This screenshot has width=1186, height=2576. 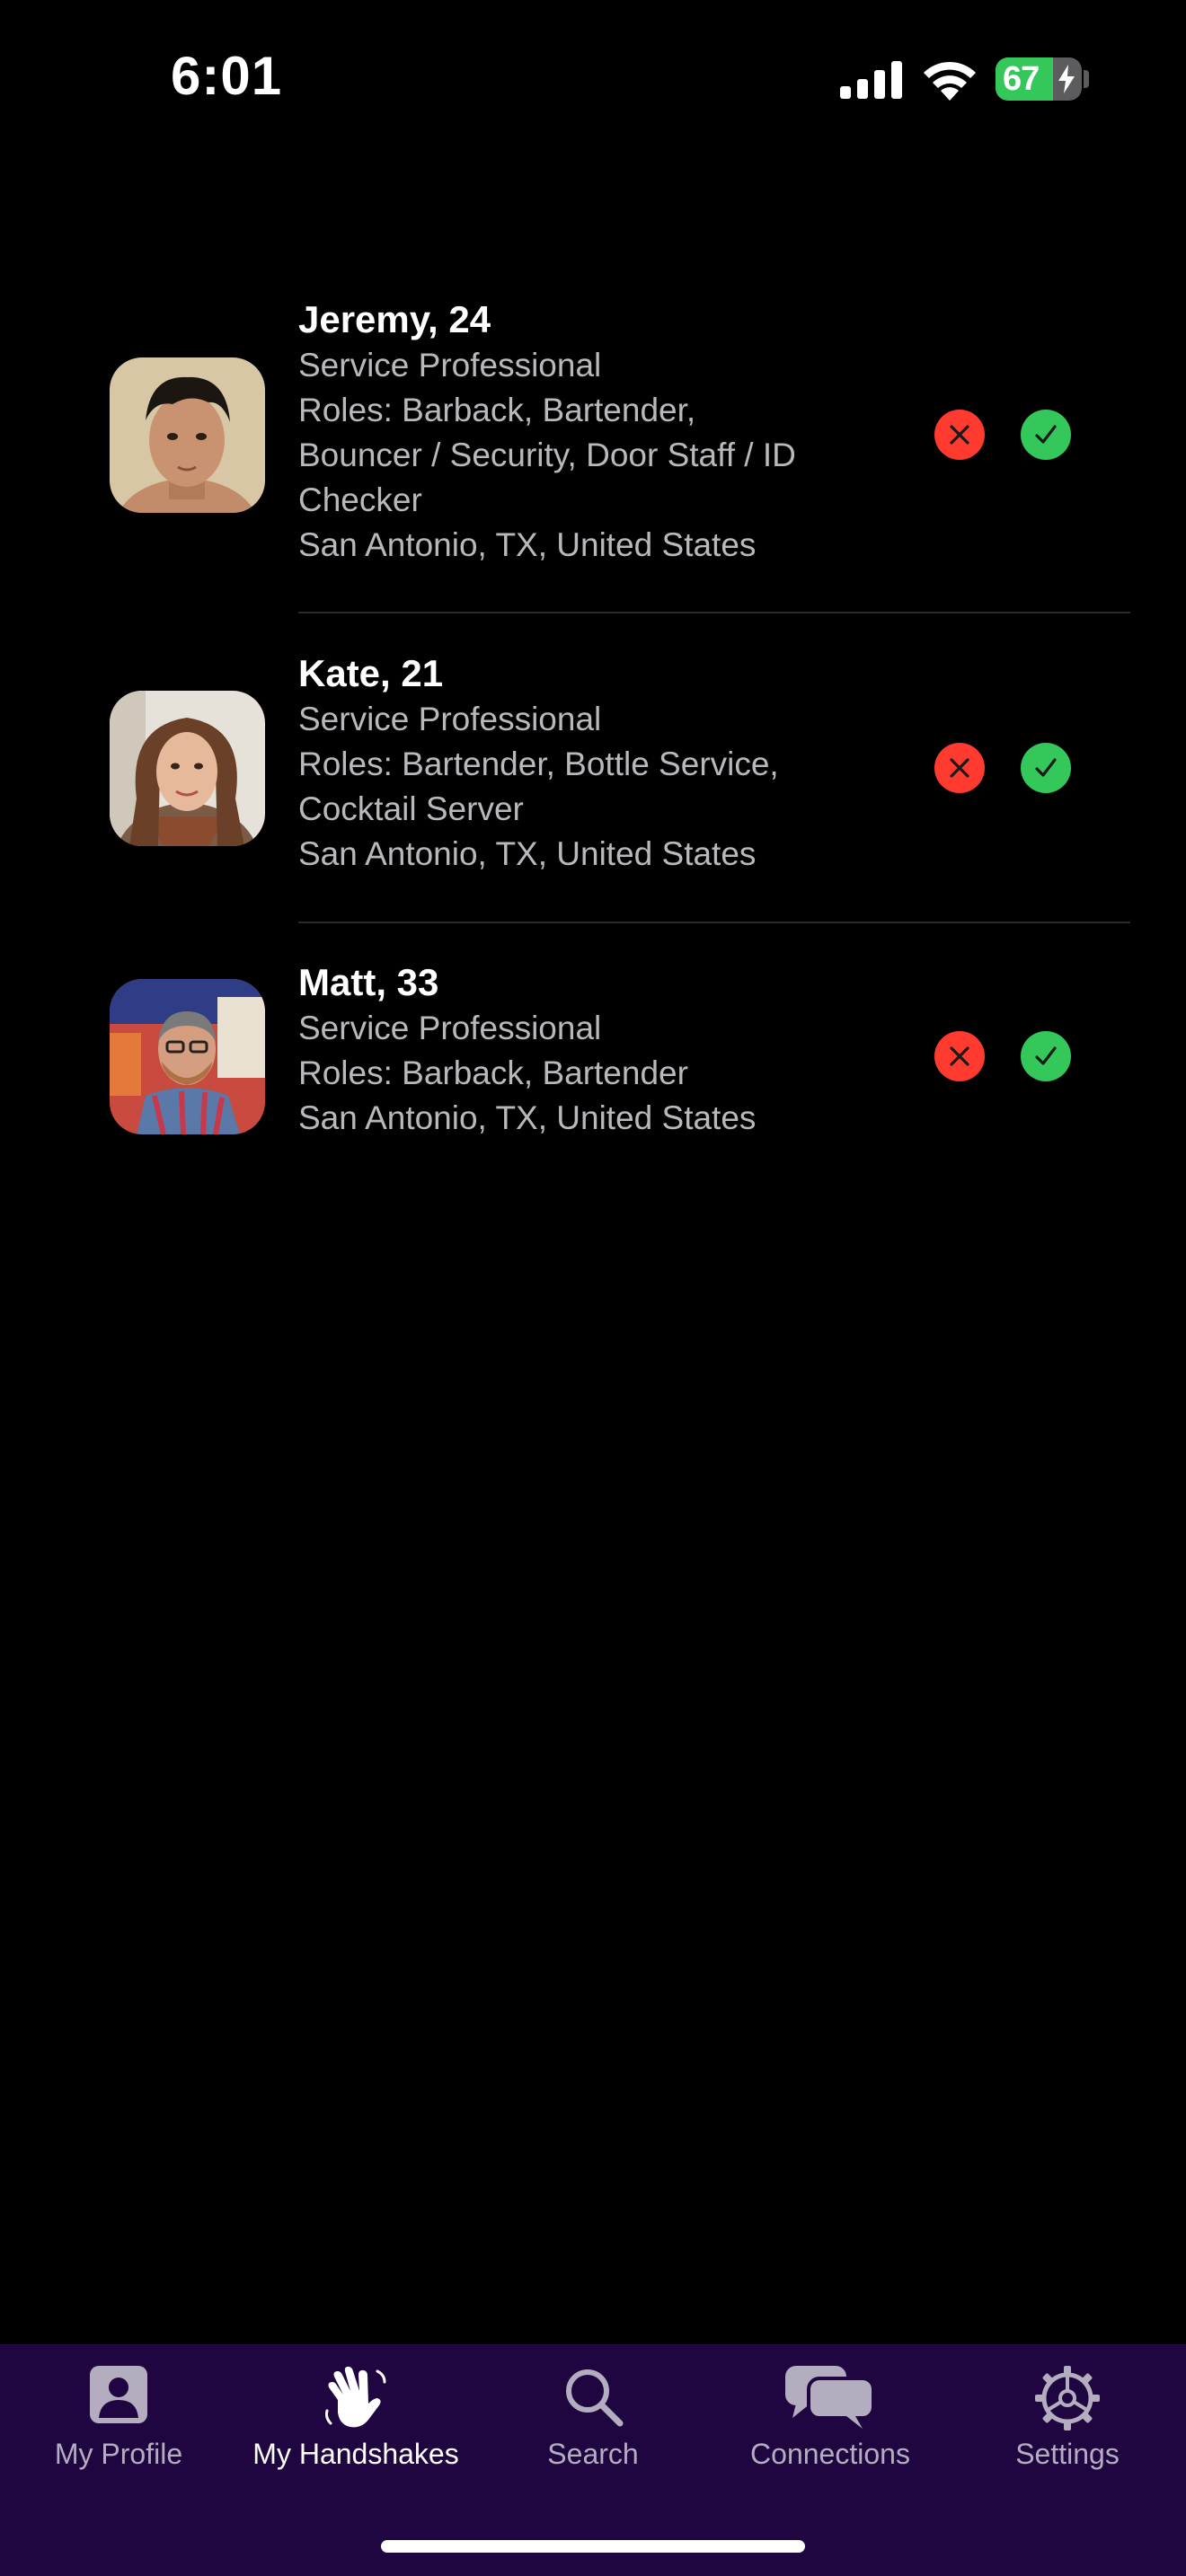 I want to click on chat-bubbles-icon, so click(x=830, y=2397).